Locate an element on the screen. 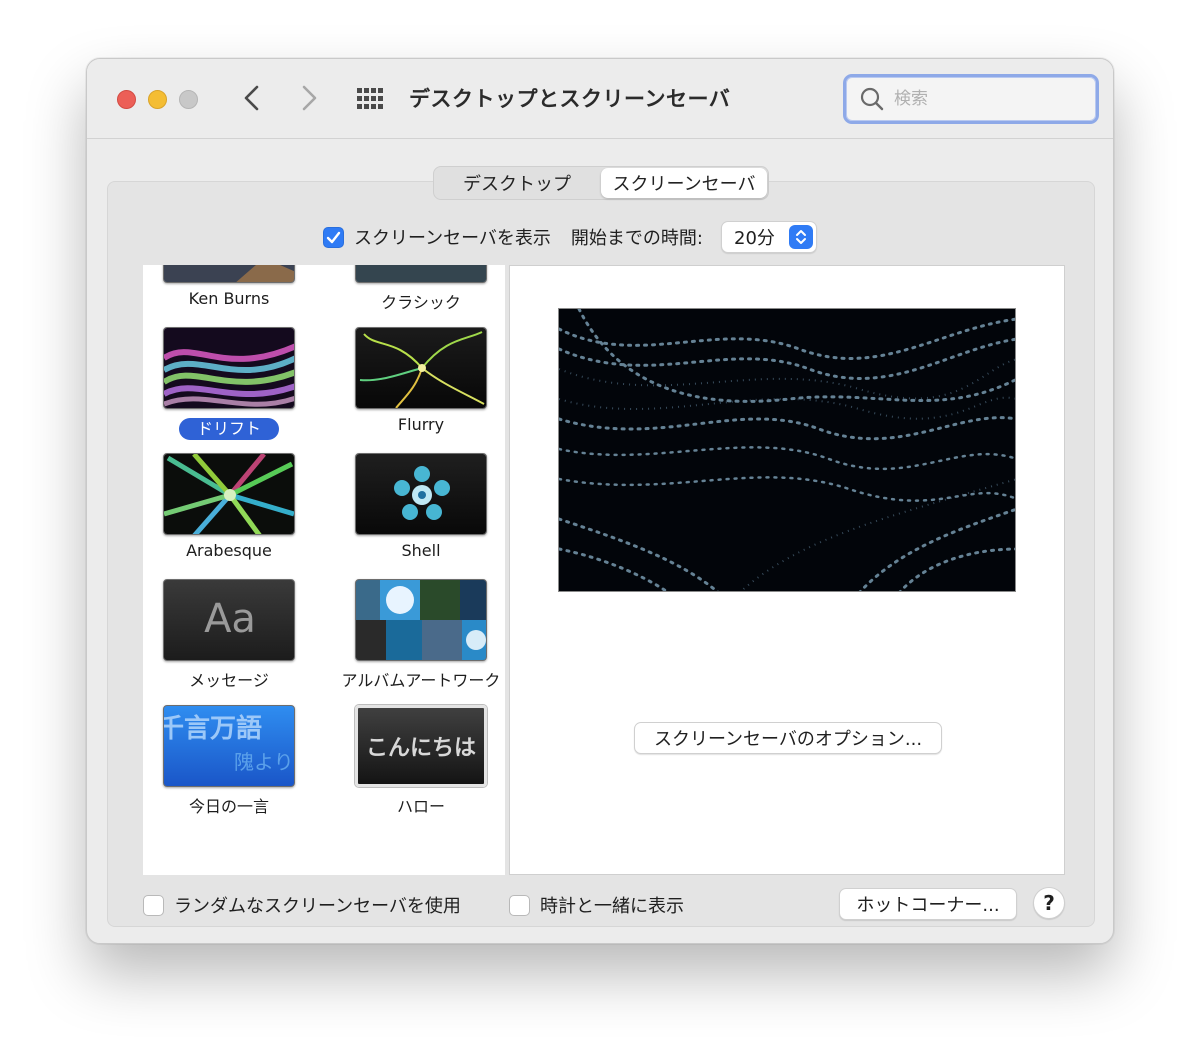 Image resolution: width=1200 pixels, height=1058 pixels. hello-thumbnail-text: こんにちは is located at coordinates (420, 748).